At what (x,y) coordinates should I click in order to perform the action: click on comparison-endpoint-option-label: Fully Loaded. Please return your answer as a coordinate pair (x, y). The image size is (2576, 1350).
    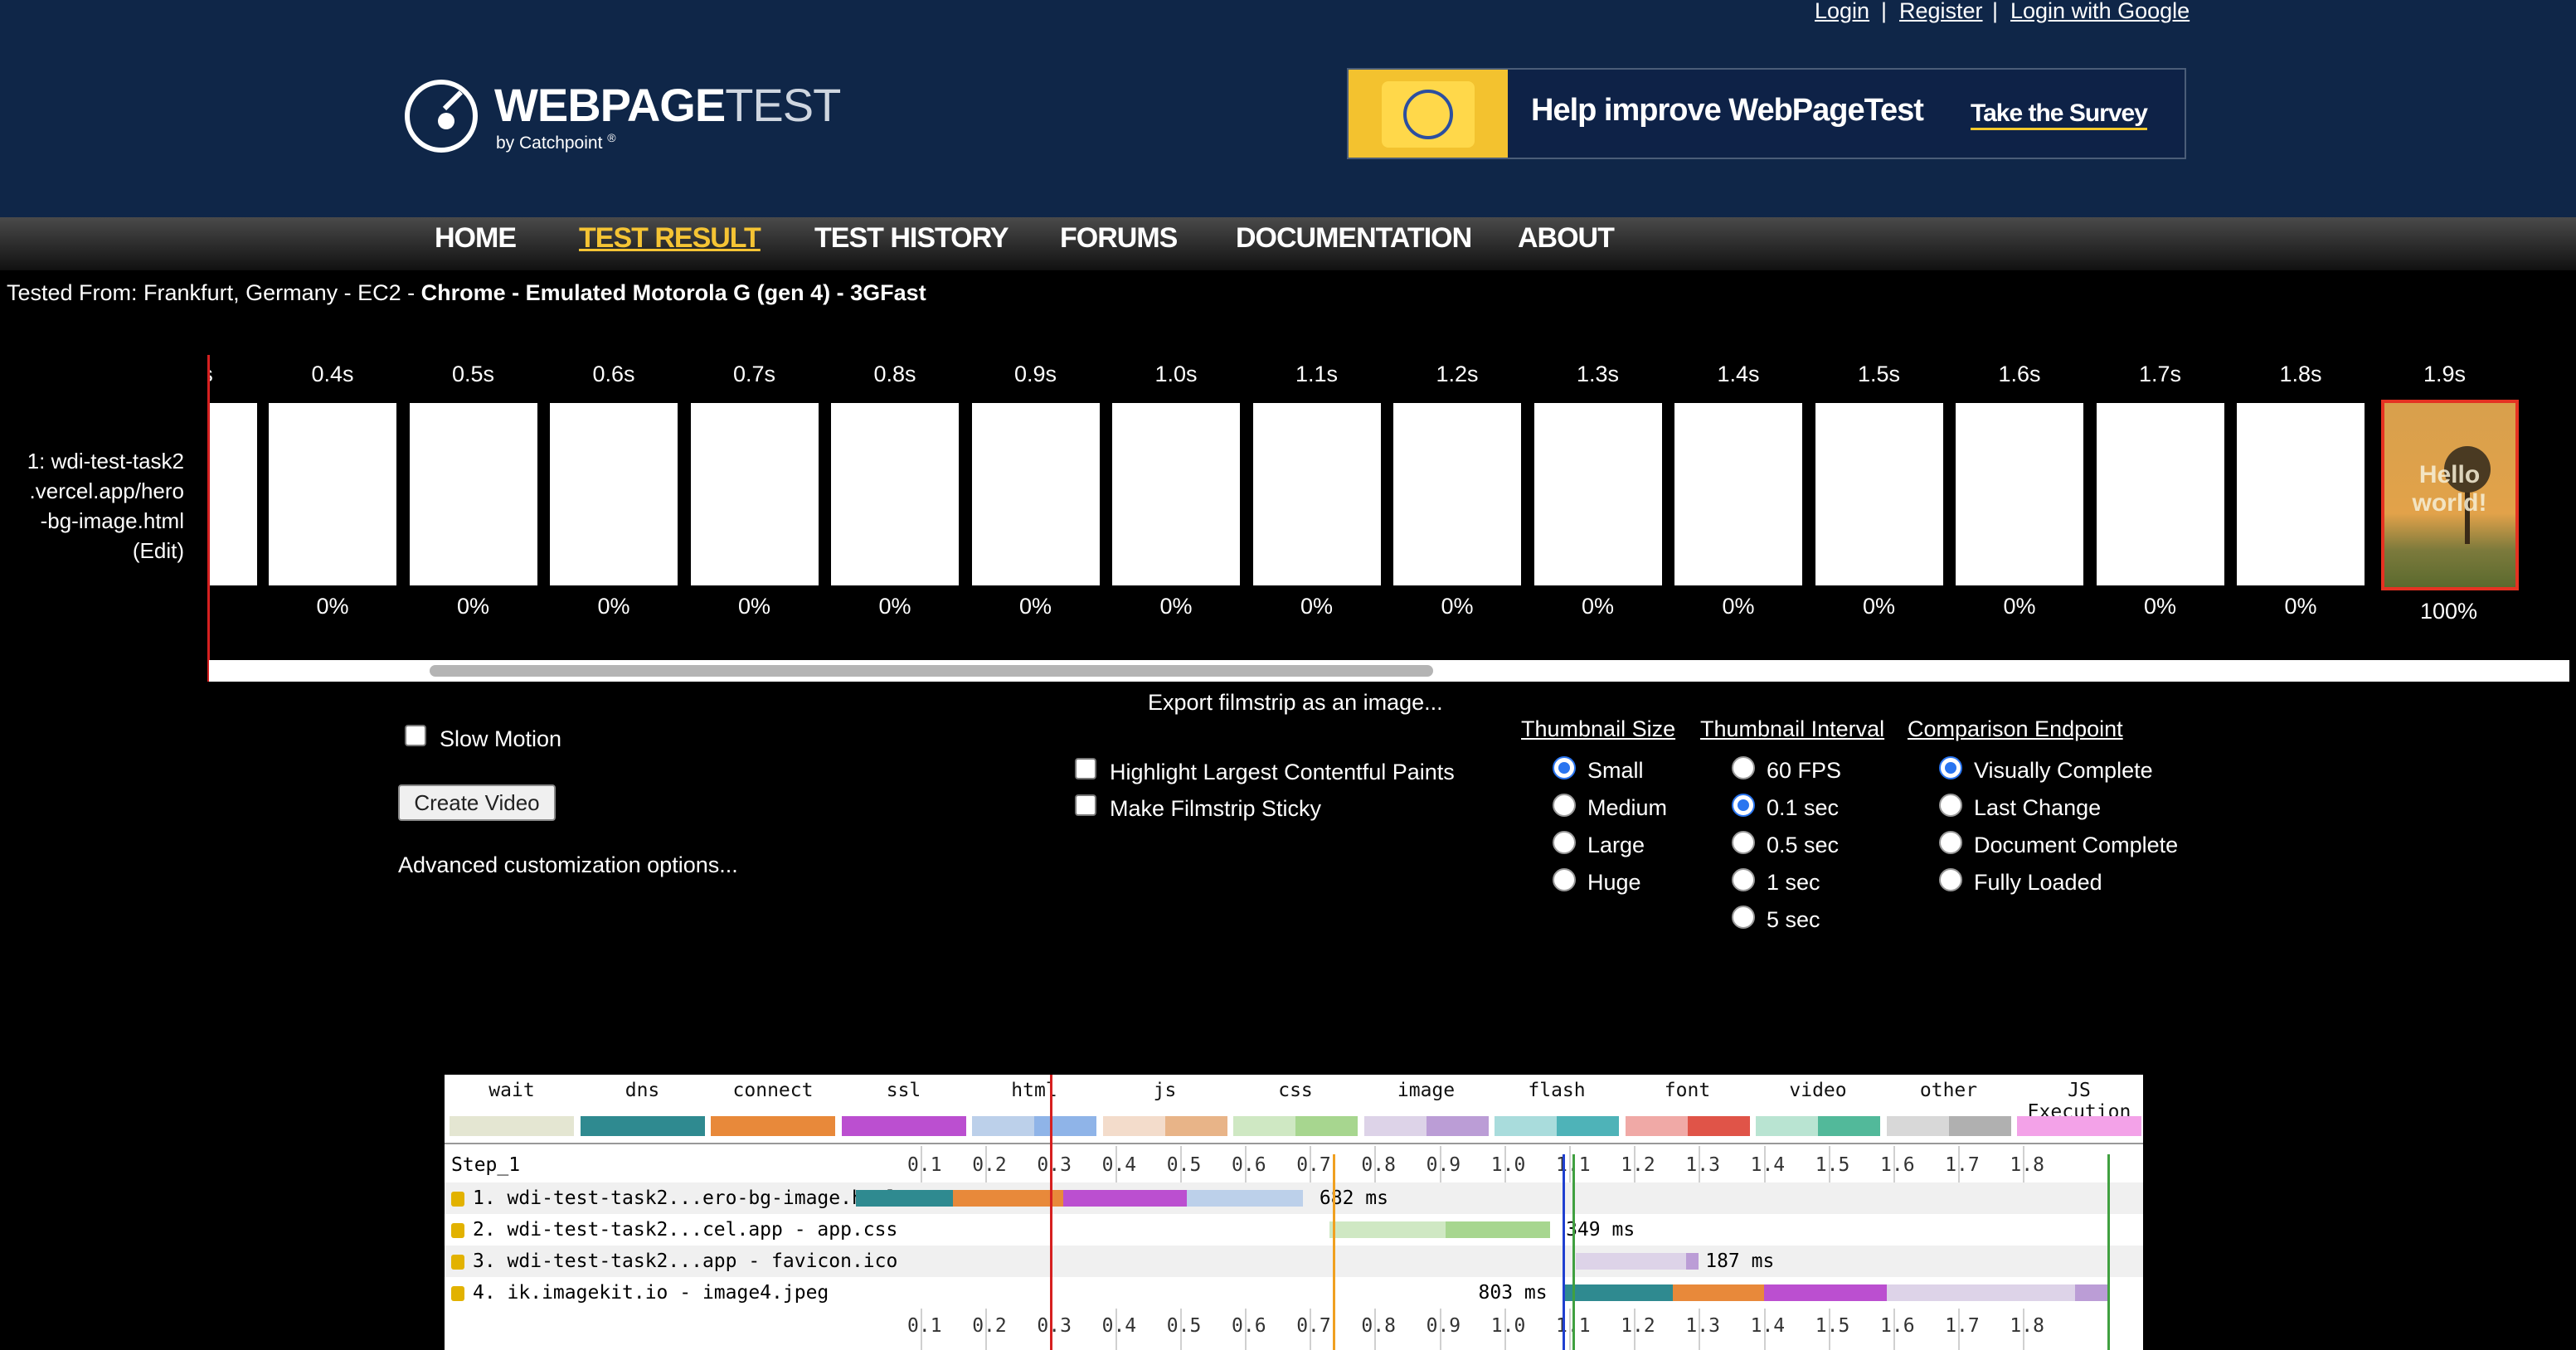
    Looking at the image, I should click on (2038, 882).